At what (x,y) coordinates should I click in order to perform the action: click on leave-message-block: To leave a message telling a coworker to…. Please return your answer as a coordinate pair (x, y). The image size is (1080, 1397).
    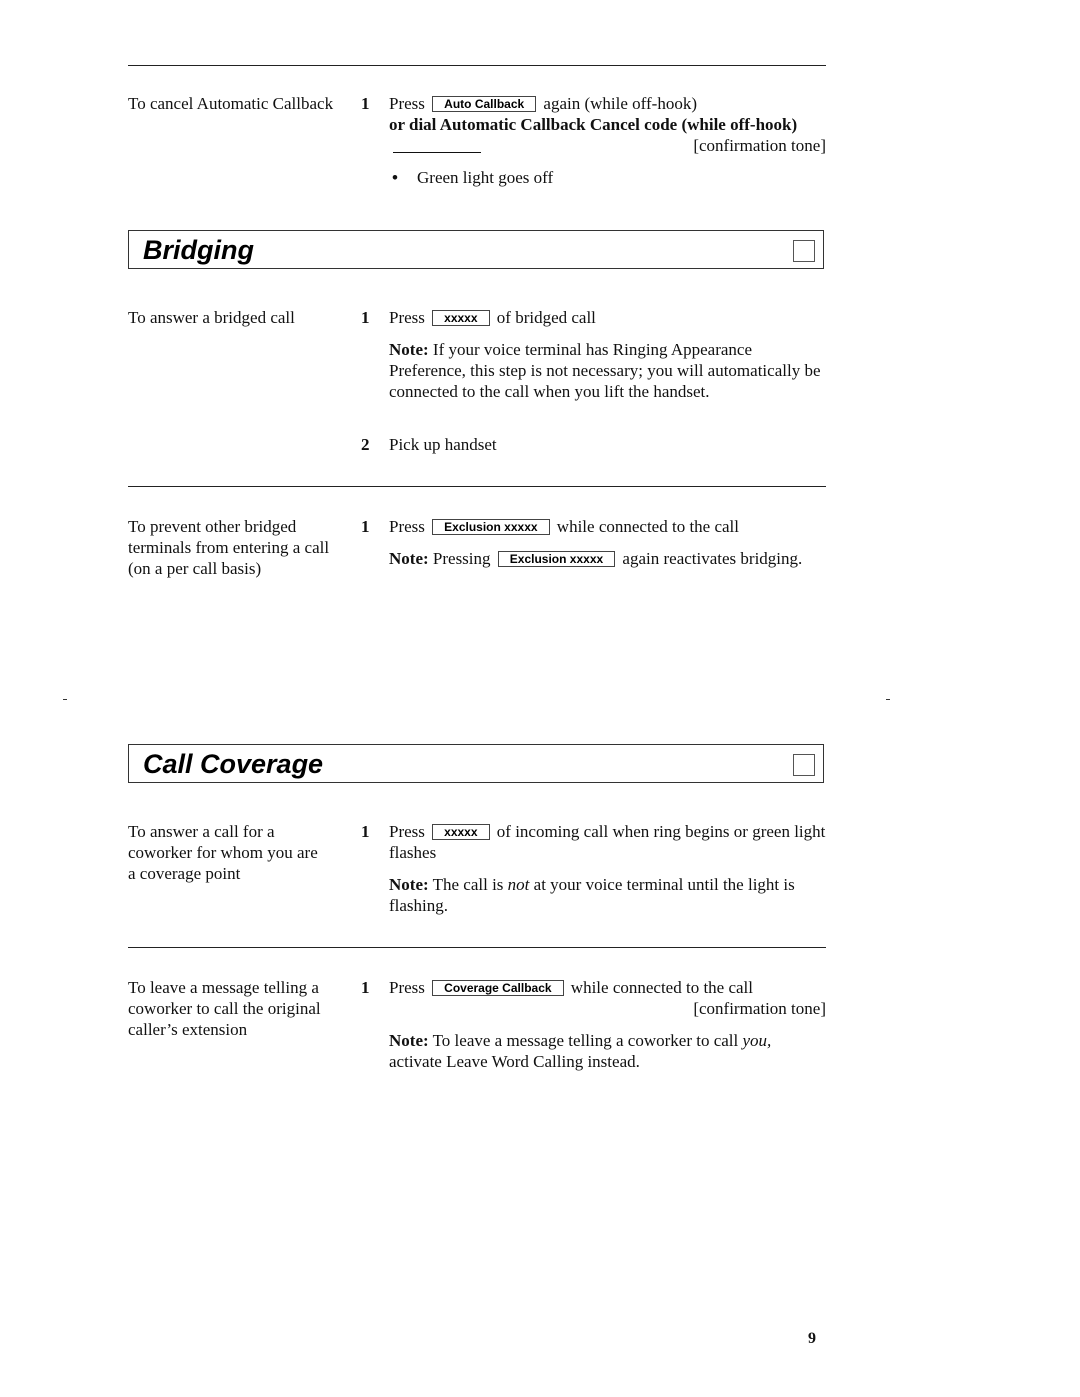
    Looking at the image, I should click on (478, 1027).